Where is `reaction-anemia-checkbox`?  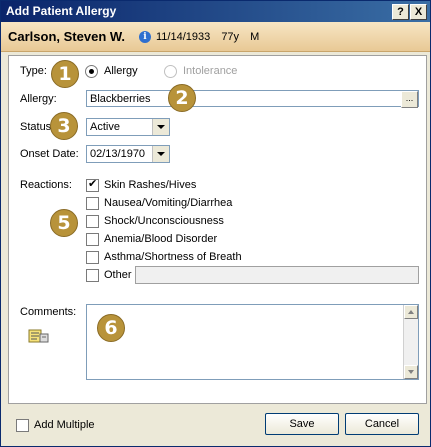
reaction-anemia-checkbox is located at coordinates (92, 239).